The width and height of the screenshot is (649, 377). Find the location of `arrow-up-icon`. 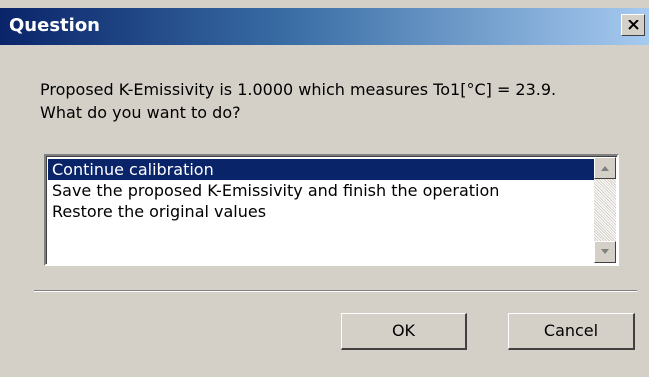

arrow-up-icon is located at coordinates (605, 168).